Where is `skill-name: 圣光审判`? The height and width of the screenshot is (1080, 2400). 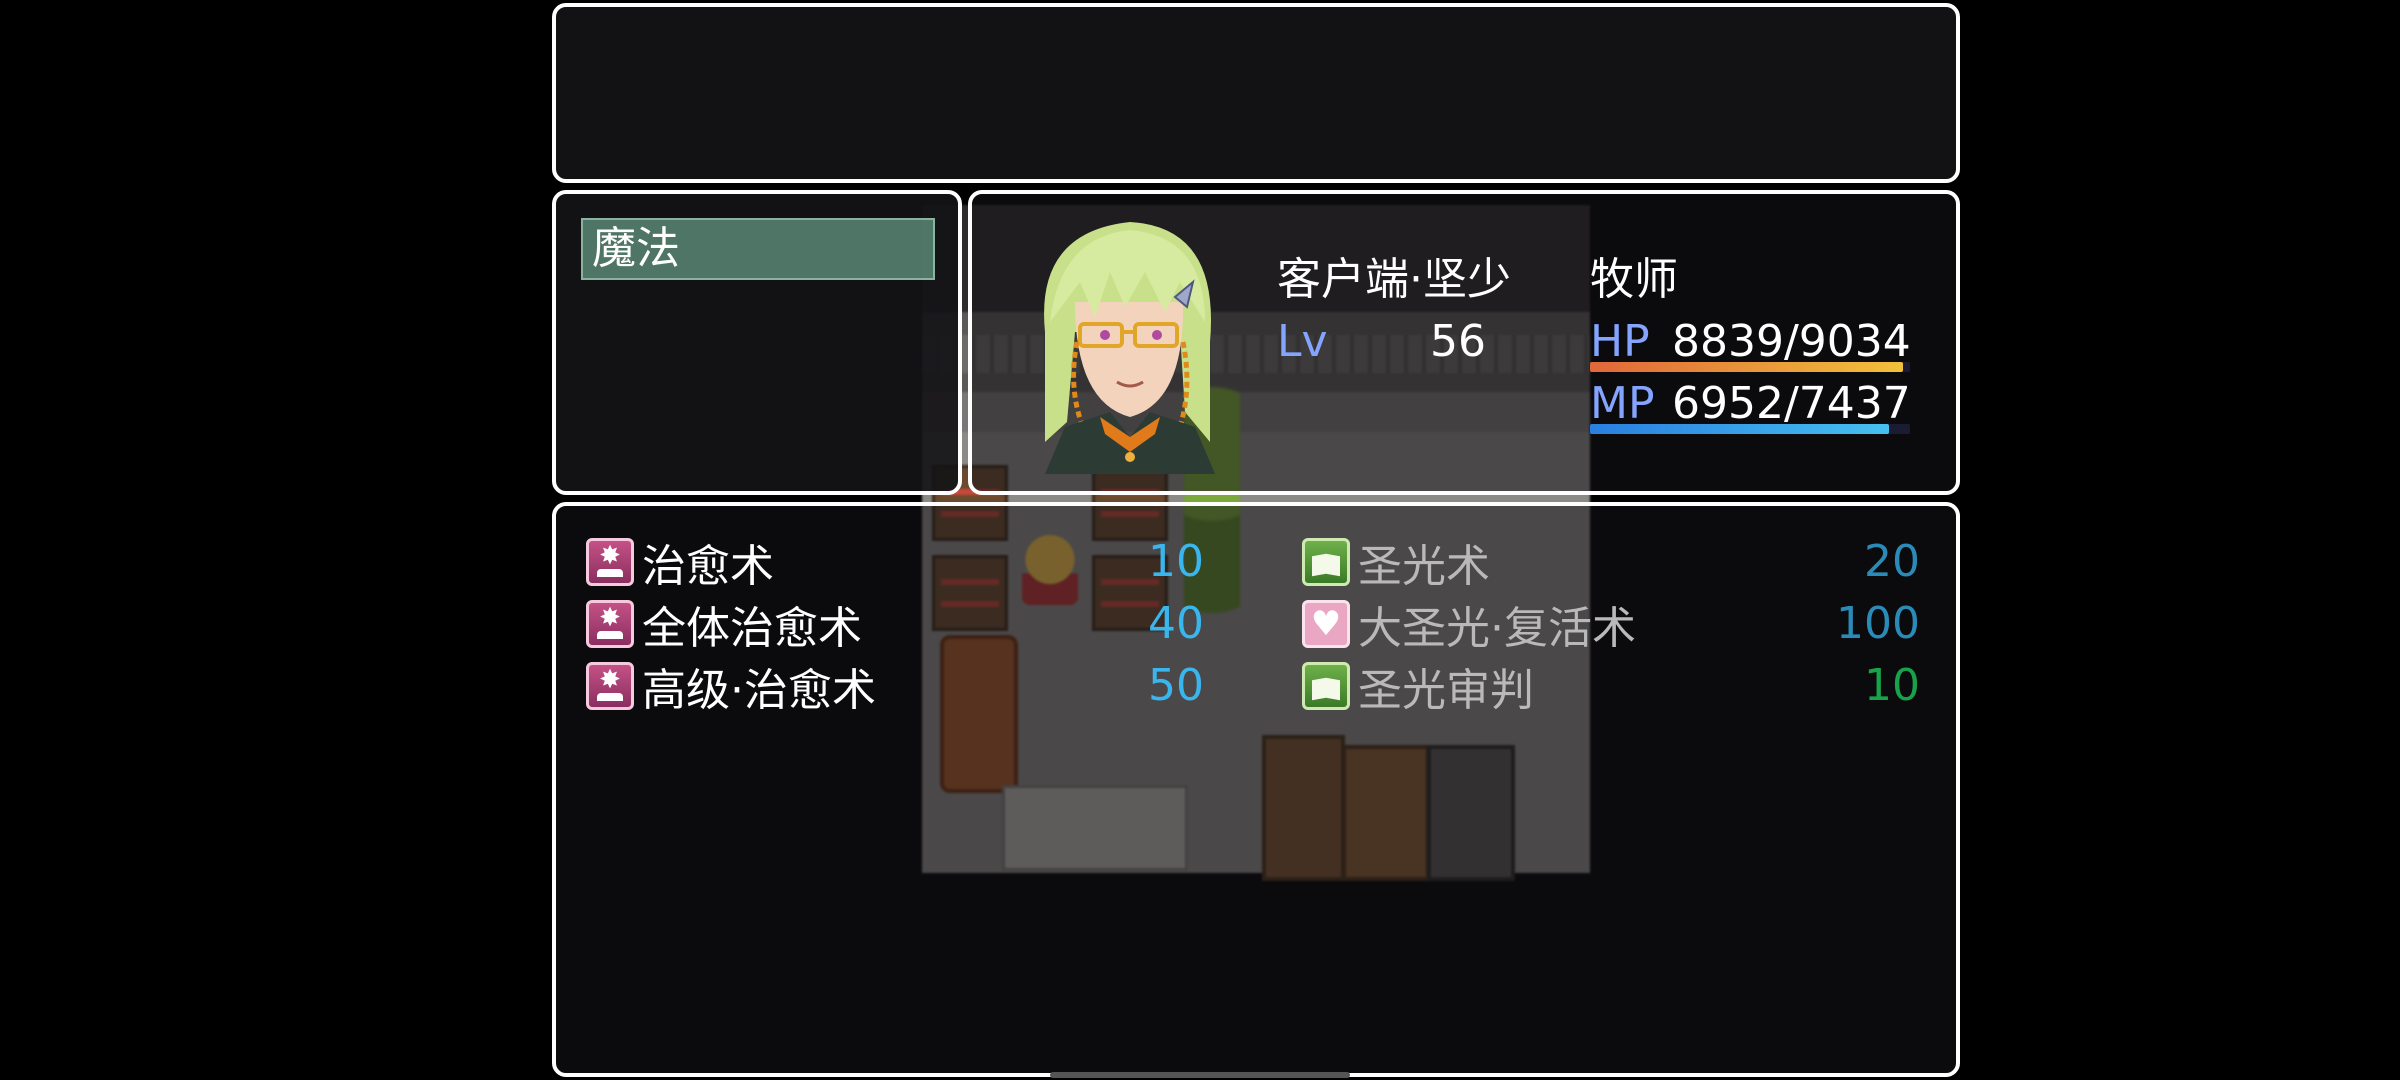
skill-name: 圣光审判 is located at coordinates (1446, 690).